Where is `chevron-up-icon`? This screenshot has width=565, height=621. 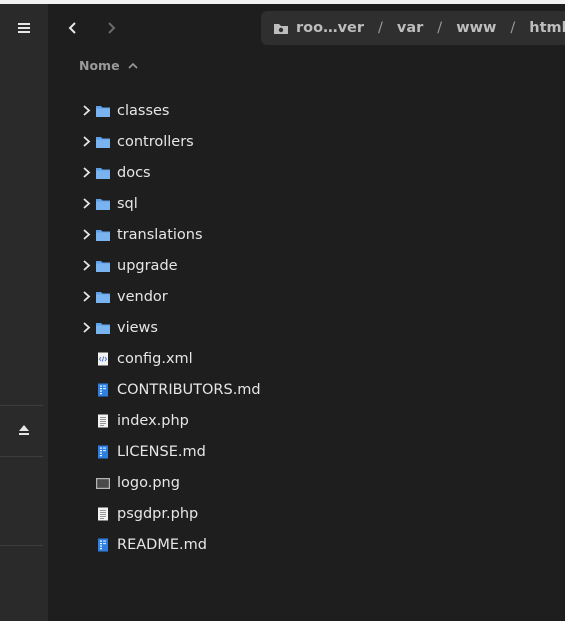
chevron-up-icon is located at coordinates (132, 65).